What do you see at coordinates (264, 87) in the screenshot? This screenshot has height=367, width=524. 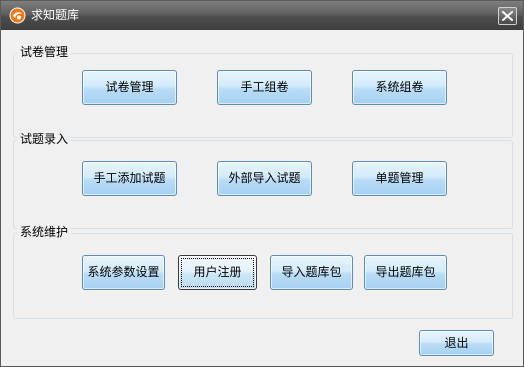 I see `manual-compose-button: 手工组卷` at bounding box center [264, 87].